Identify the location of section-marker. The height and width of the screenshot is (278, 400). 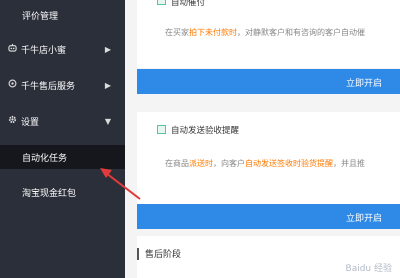
(138, 254).